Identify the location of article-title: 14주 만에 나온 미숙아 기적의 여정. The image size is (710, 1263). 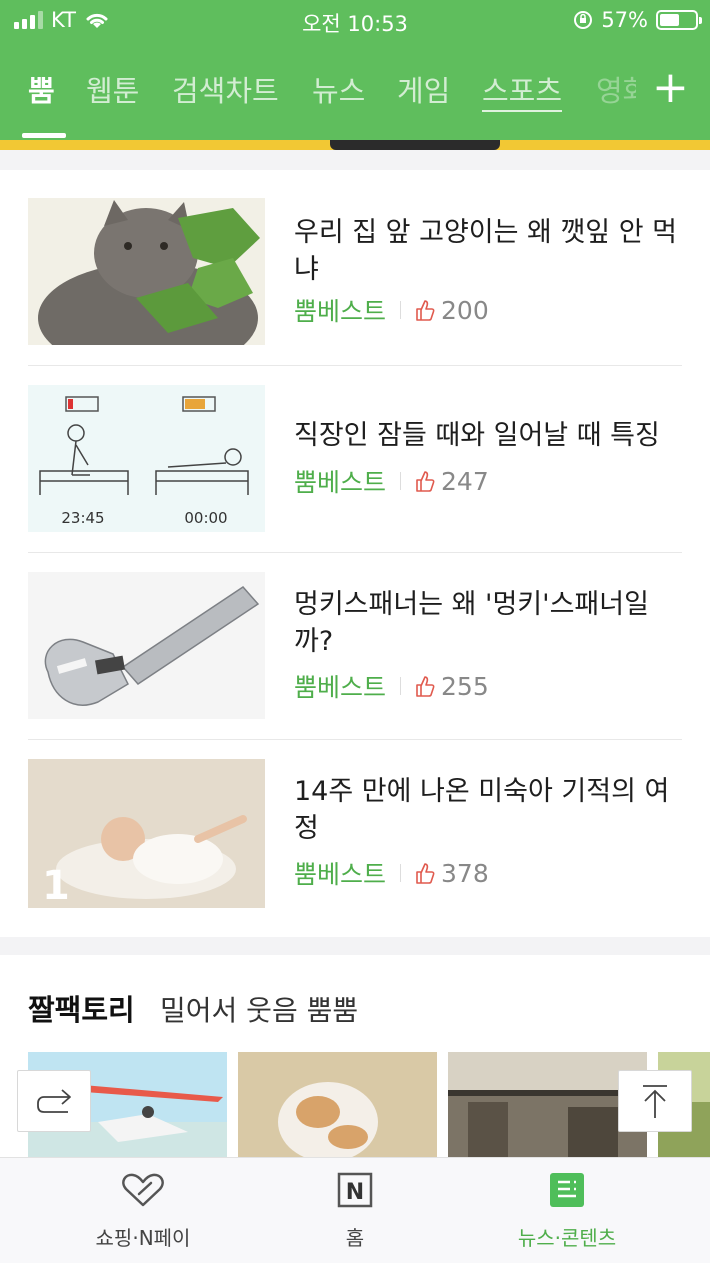
(490, 810).